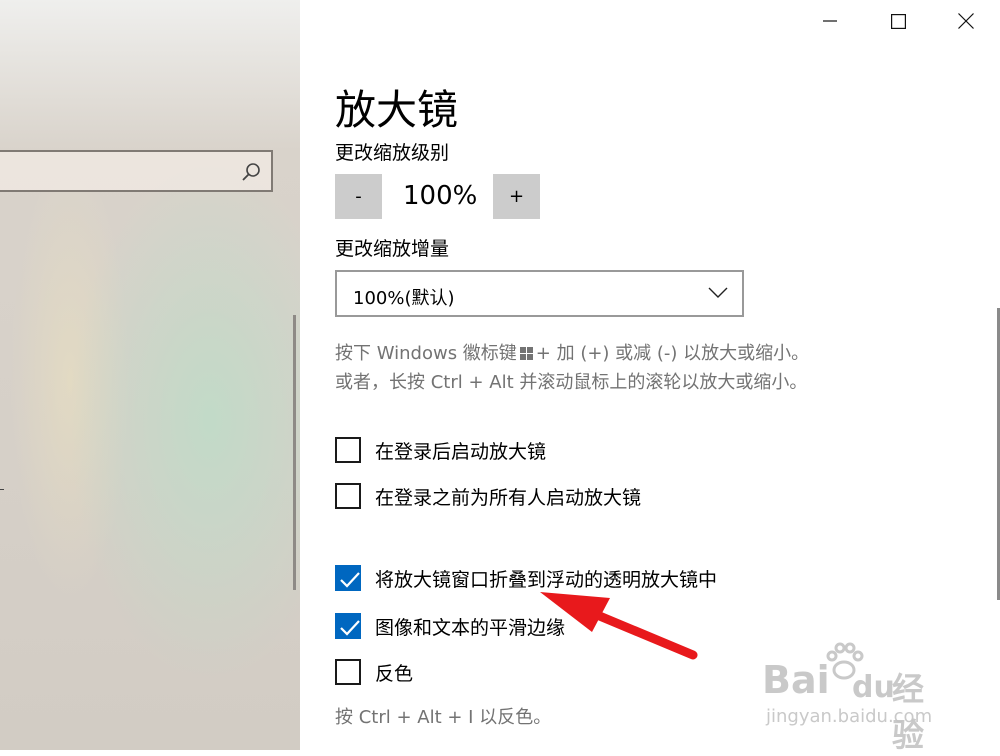 This screenshot has width=1000, height=756. What do you see at coordinates (571, 382) in the screenshot?
I see `help-text-mouse: 或者，长按 Ctrl + Alt 并滚动鼠标上的滚轮以放大或缩小。` at bounding box center [571, 382].